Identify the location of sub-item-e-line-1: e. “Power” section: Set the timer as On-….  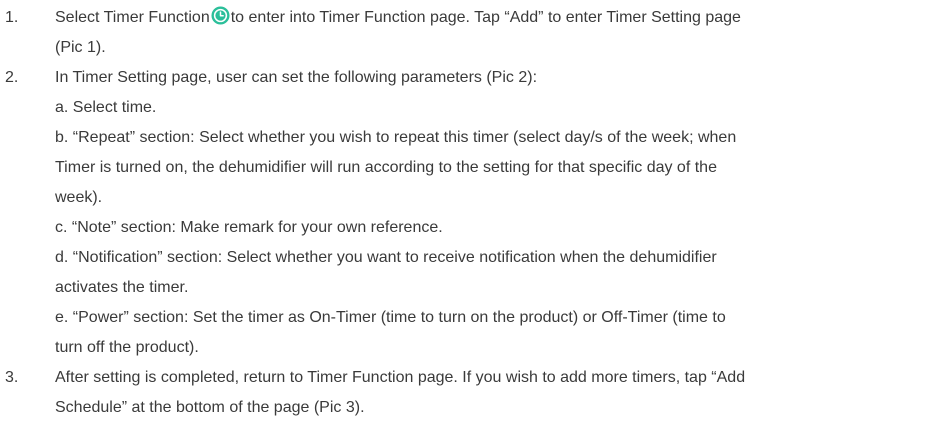
(390, 317).